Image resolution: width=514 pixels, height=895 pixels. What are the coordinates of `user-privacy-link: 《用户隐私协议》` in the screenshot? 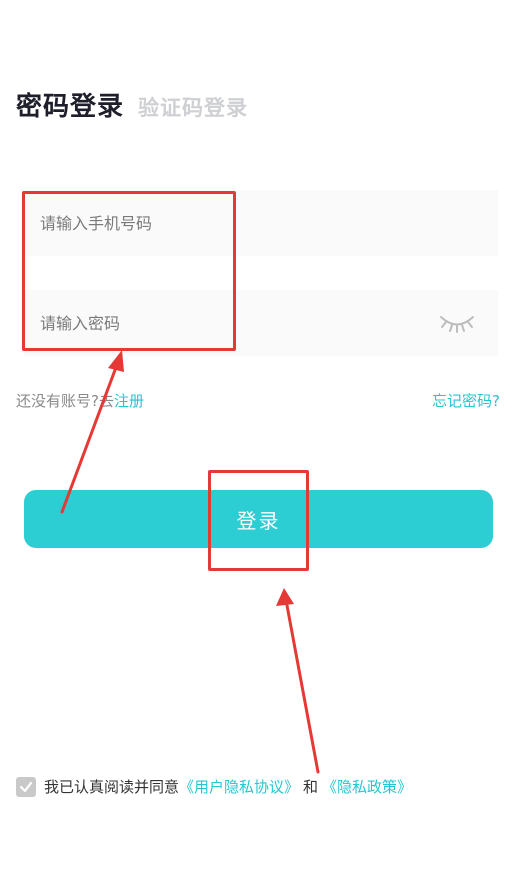 It's located at (239, 786).